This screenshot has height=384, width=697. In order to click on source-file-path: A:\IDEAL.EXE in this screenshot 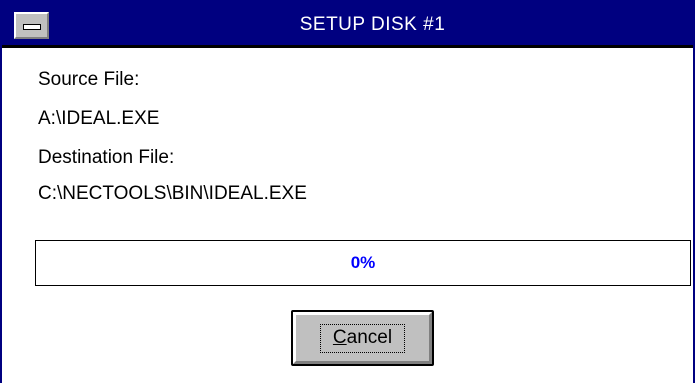, I will do `click(99, 118)`.